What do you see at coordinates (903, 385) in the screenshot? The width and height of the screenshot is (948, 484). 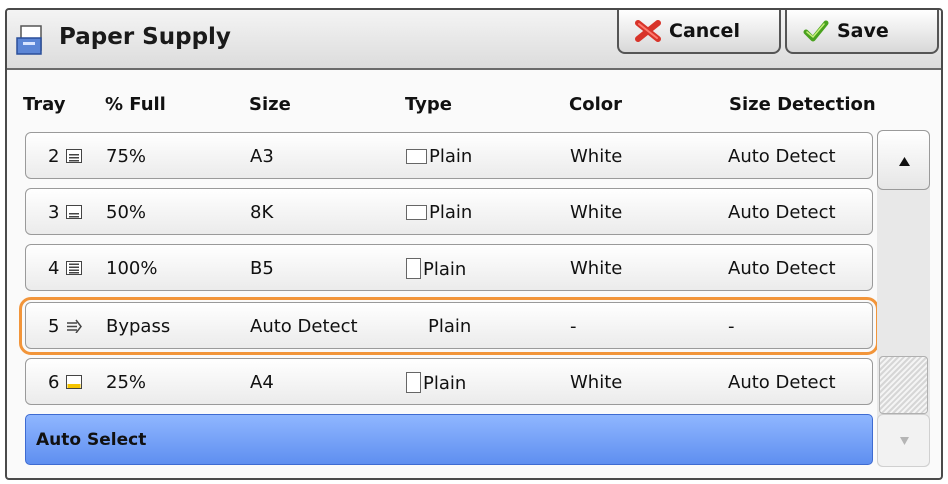 I see `scroll-thumb` at bounding box center [903, 385].